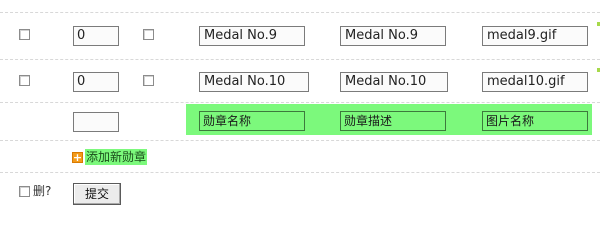 Image resolution: width=600 pixels, height=240 pixels. I want to click on medal-image-input: medal10.gif, so click(535, 82).